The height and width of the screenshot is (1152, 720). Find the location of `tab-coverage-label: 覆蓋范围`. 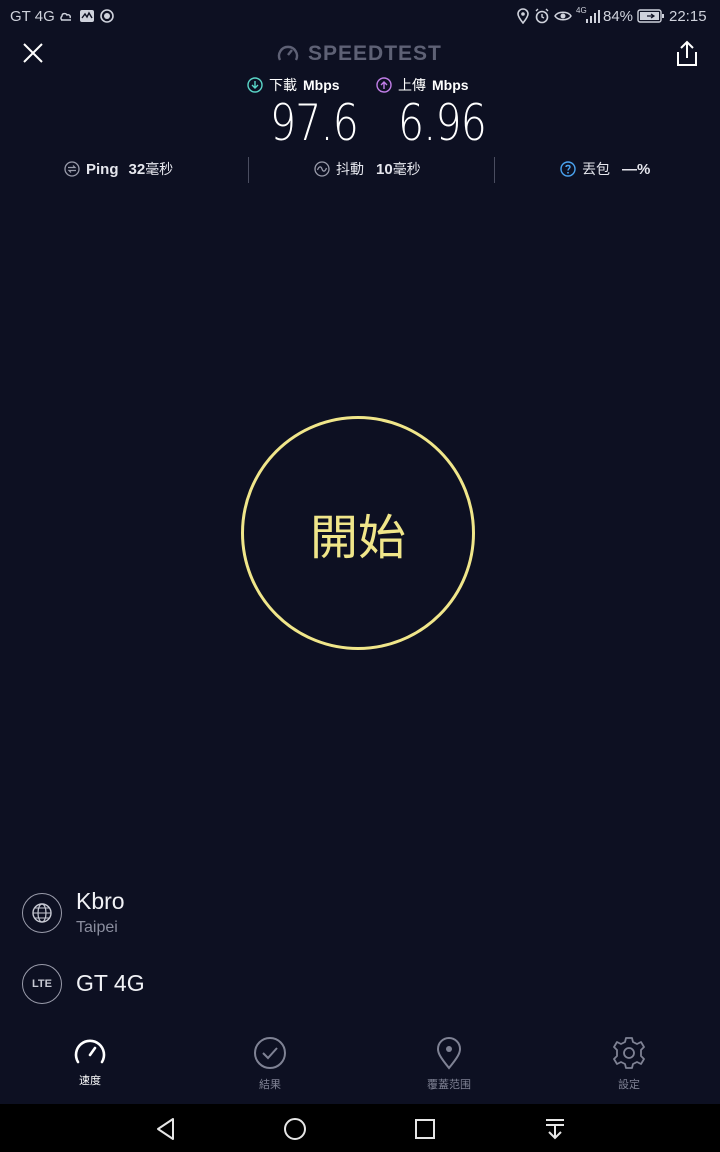

tab-coverage-label: 覆蓋范围 is located at coordinates (449, 1084).